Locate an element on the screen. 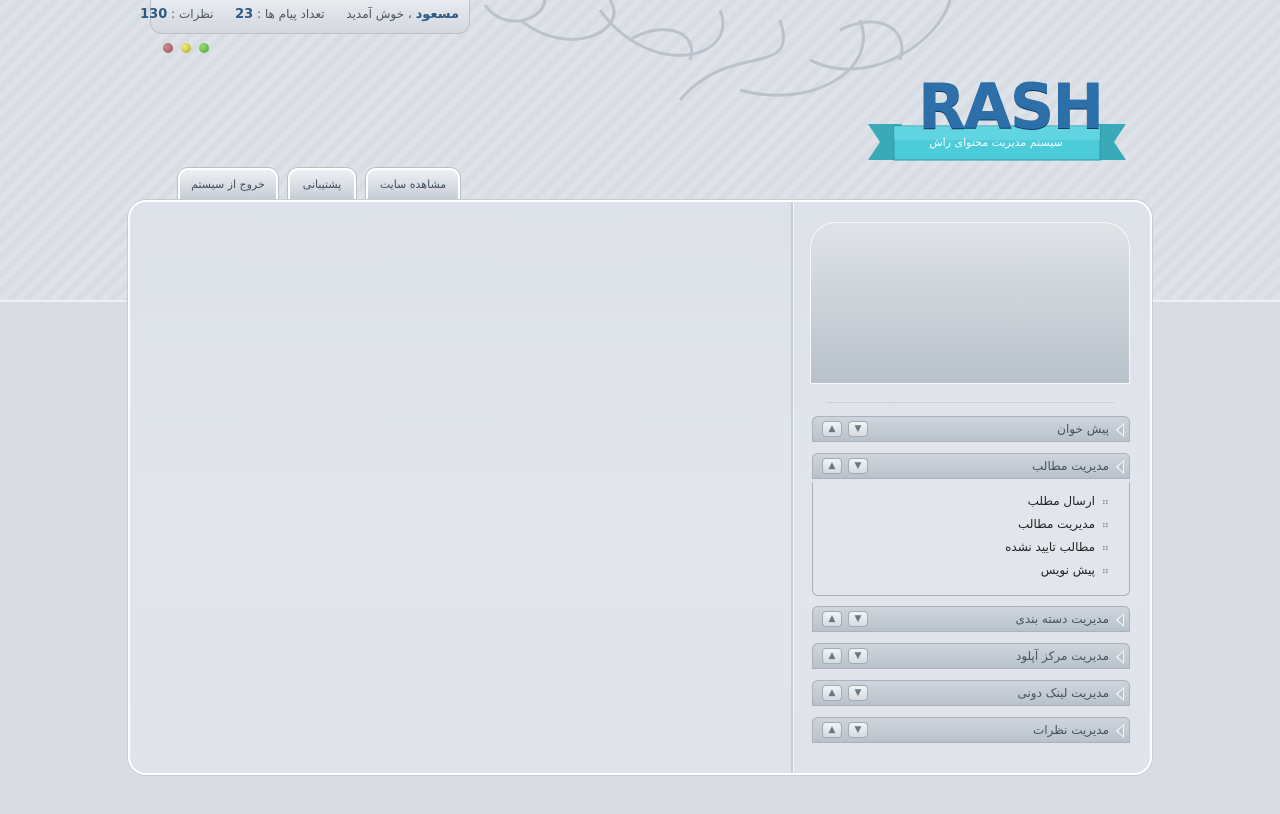 Image resolution: width=1280 pixels, height=814 pixels. menu-title: پیش خوان is located at coordinates (1083, 429).